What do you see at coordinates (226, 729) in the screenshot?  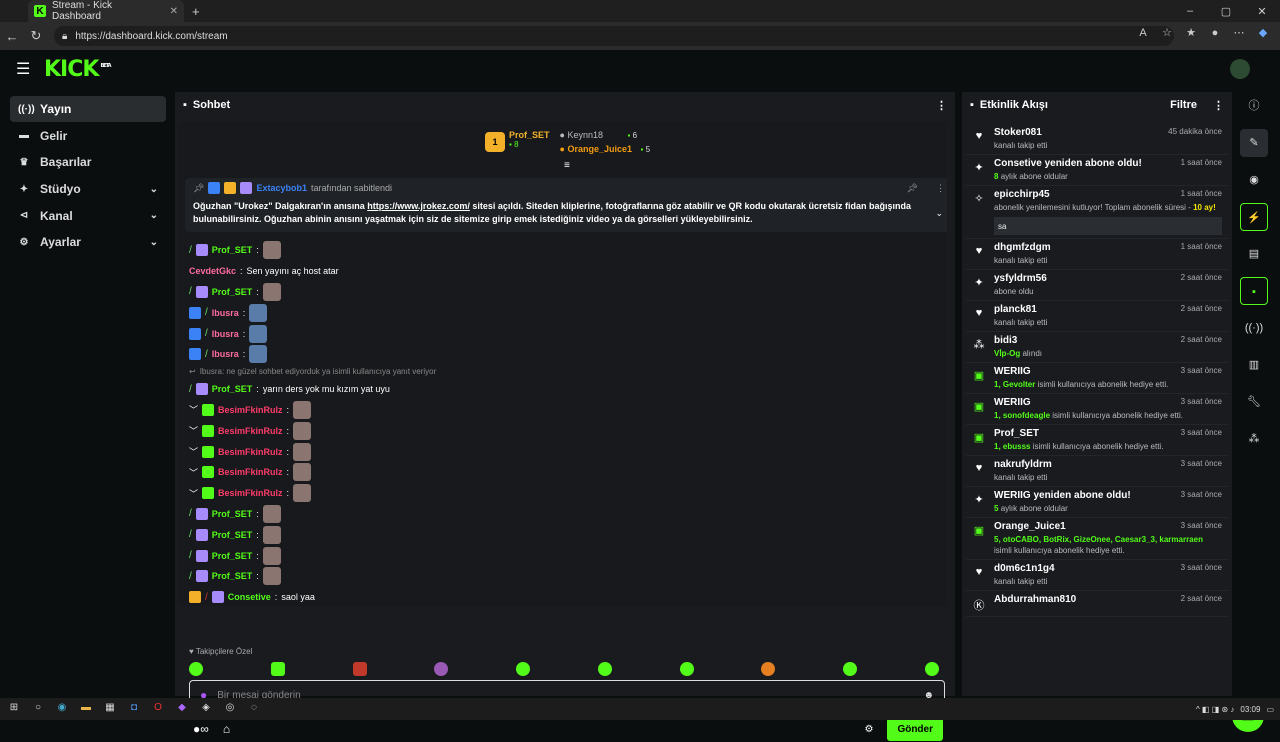 I see `store-icon: ⌂` at bounding box center [226, 729].